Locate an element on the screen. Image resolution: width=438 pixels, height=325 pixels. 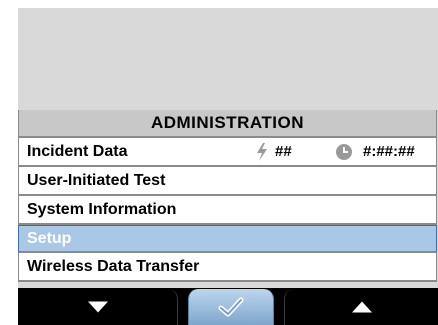
elapsed-time: #:##:## is located at coordinates (389, 151).